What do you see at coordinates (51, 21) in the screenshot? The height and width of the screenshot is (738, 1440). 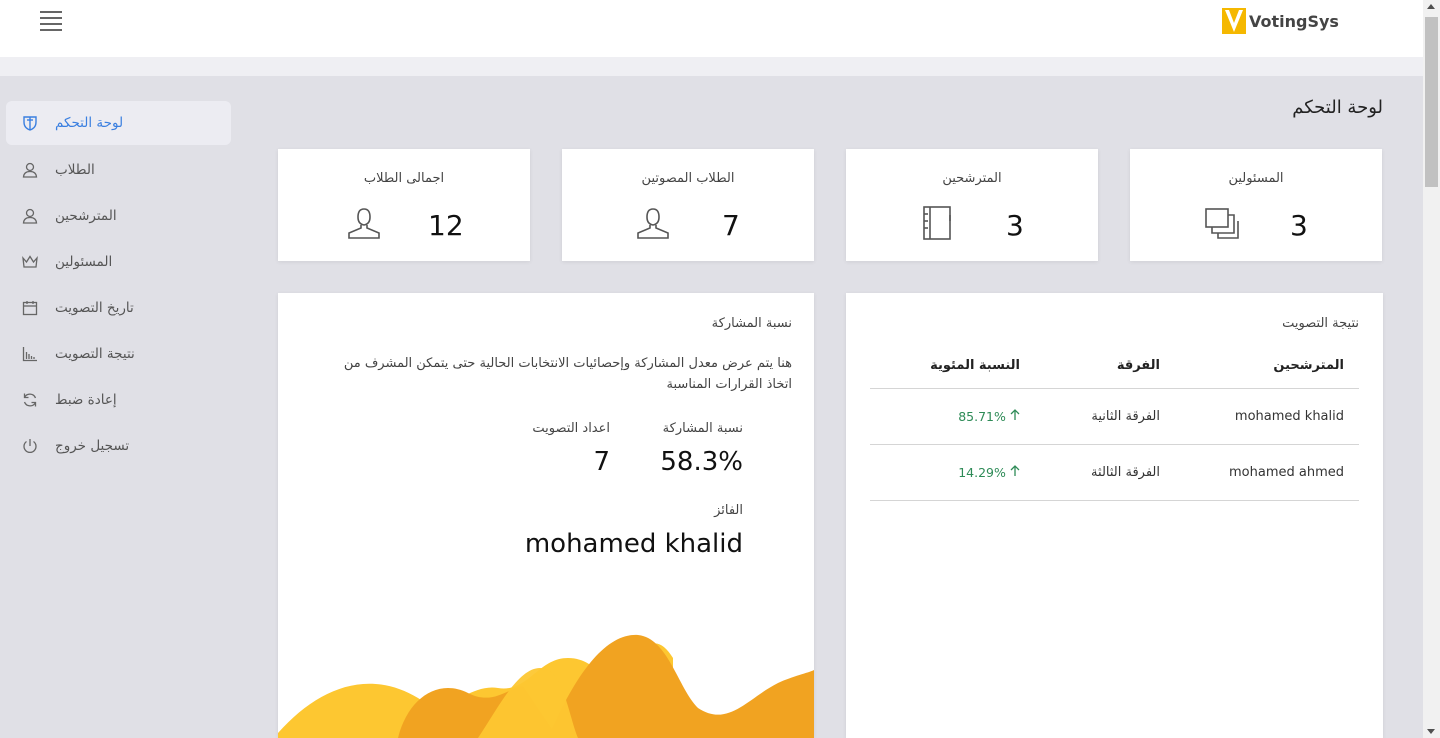 I see `menu-icon` at bounding box center [51, 21].